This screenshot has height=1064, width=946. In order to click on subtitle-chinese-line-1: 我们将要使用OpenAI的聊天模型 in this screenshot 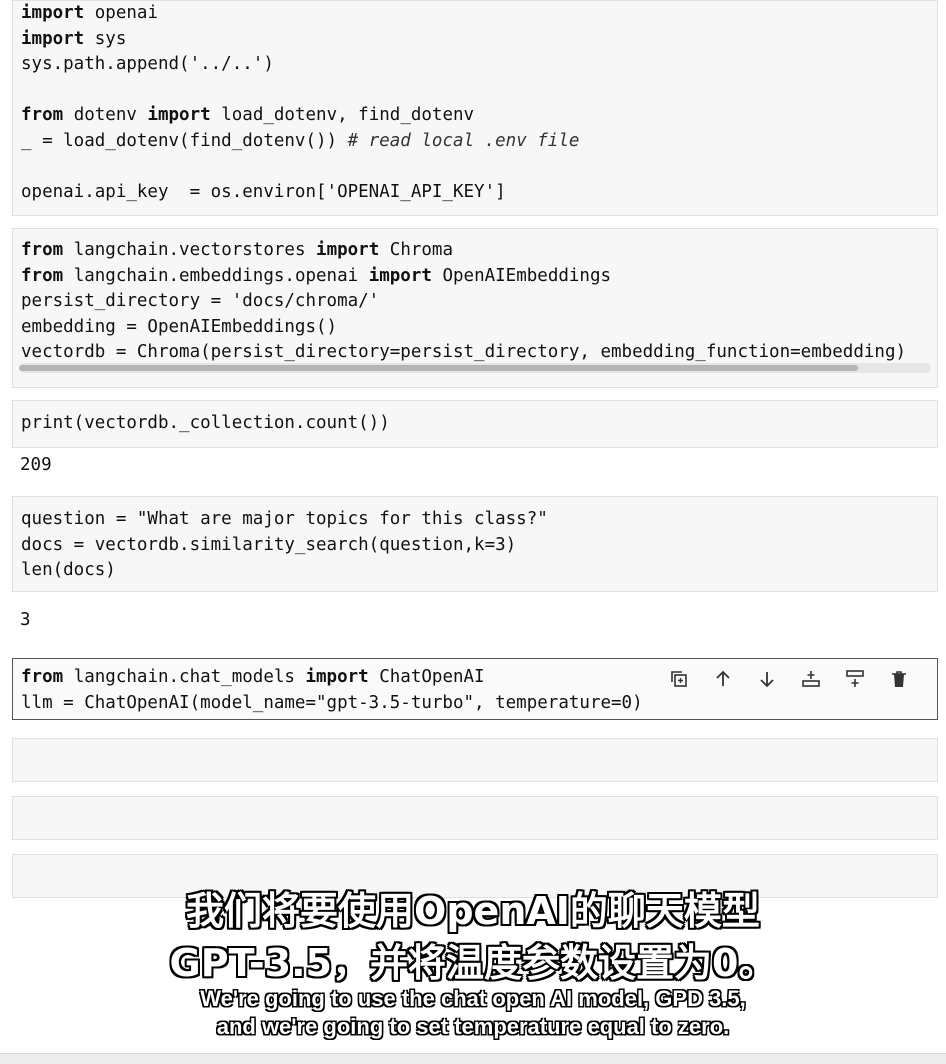, I will do `click(473, 911)`.